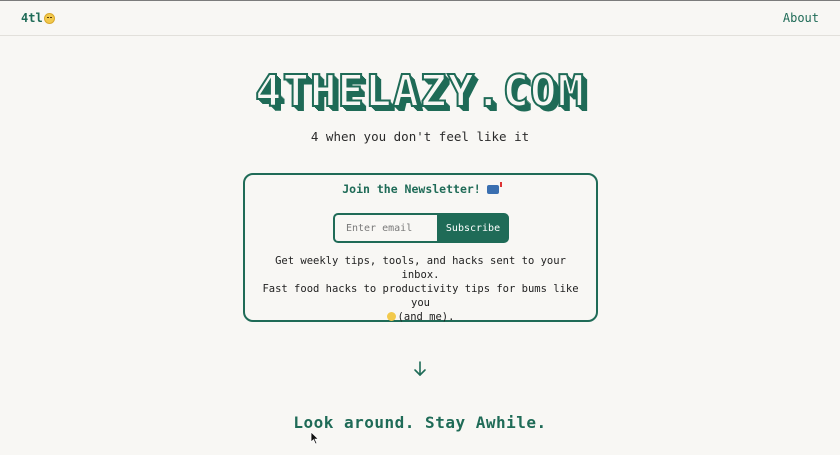  Describe the element at coordinates (419, 91) in the screenshot. I see `hero-title: 4THELAZY.COM` at that location.